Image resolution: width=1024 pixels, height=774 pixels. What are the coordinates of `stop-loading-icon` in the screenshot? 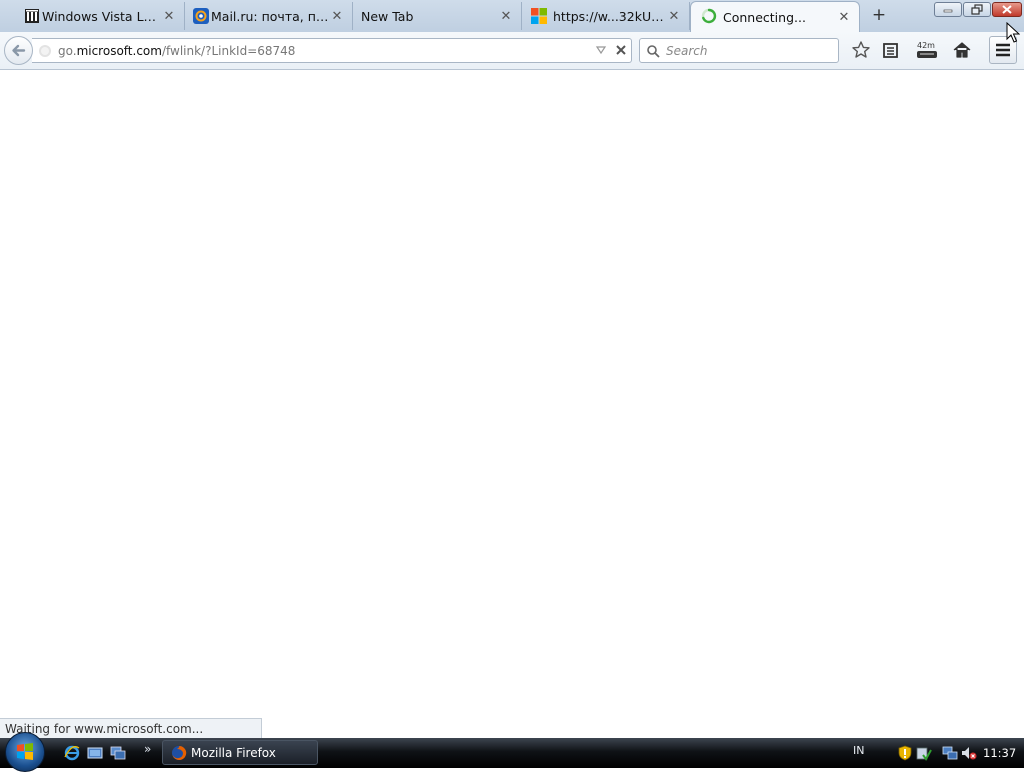 It's located at (621, 50).